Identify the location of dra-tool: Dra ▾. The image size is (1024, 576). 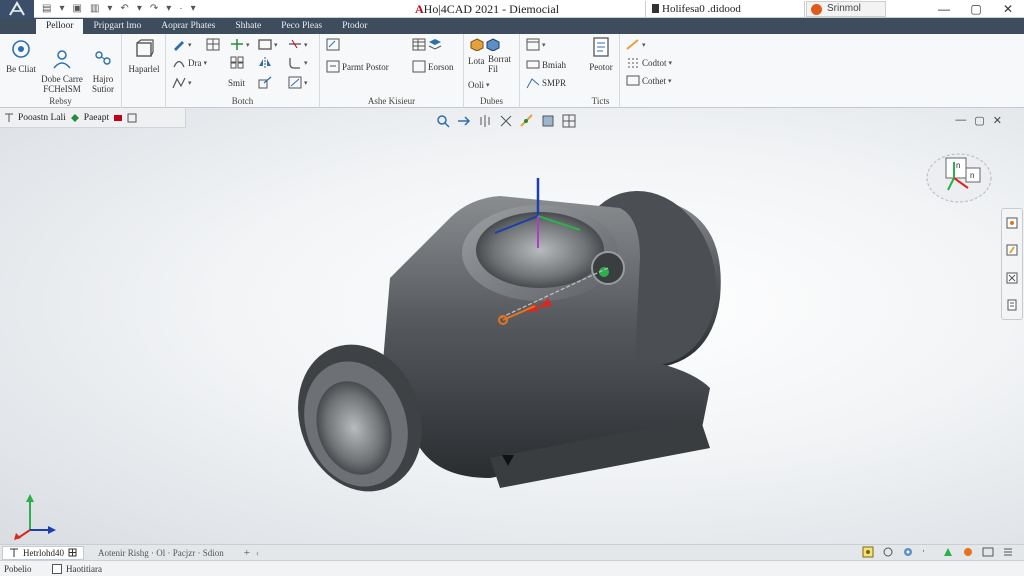
(189, 62).